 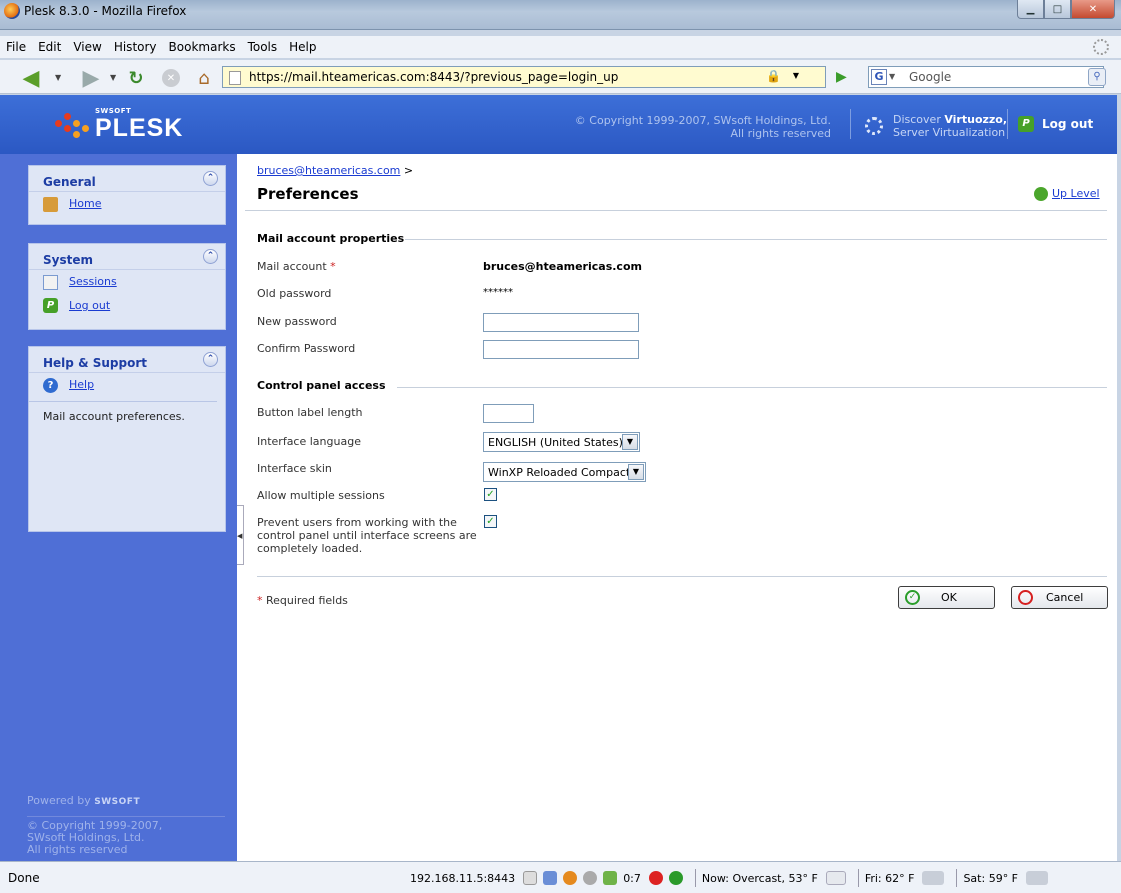 I want to click on menu-view: View, so click(x=87, y=47).